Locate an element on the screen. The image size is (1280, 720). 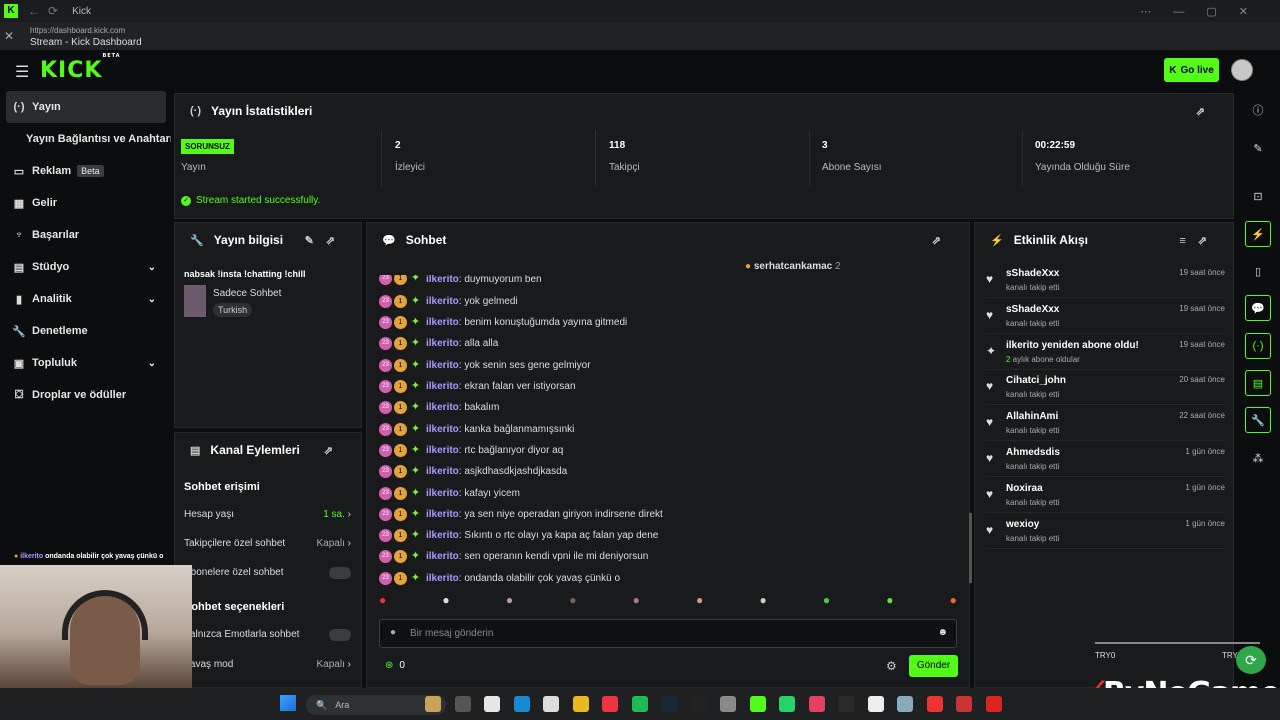
obs-icon is located at coordinates (728, 704).